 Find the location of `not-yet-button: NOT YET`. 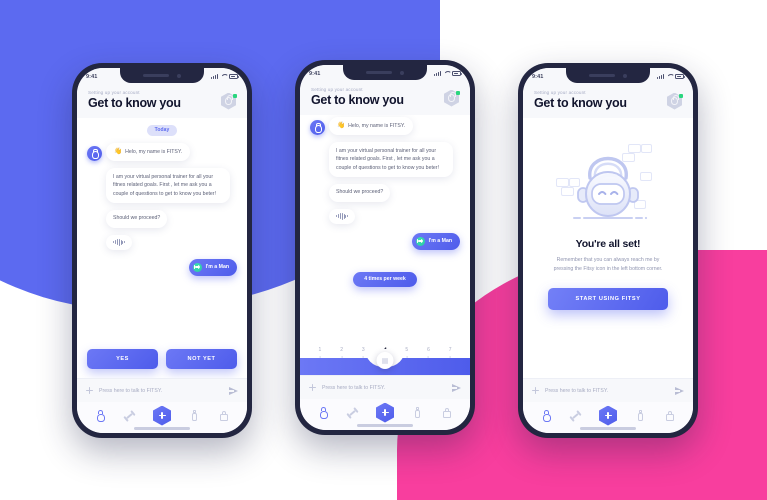

not-yet-button: NOT YET is located at coordinates (201, 359).